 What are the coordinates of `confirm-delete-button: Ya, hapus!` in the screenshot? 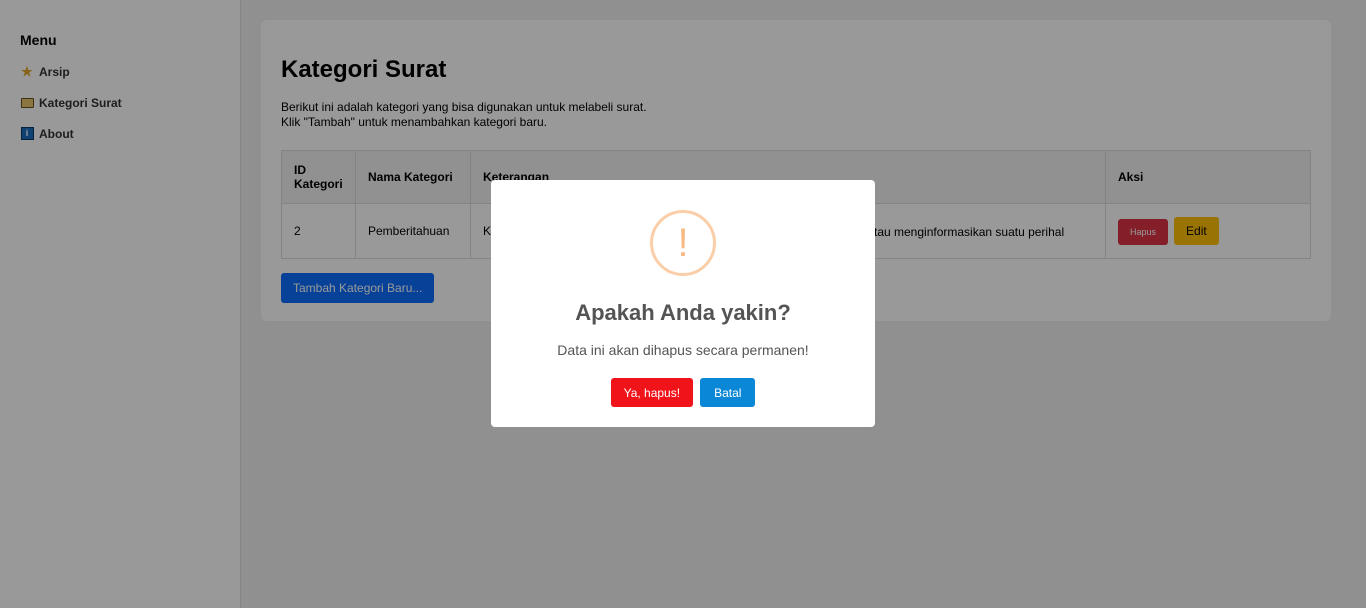 It's located at (652, 392).